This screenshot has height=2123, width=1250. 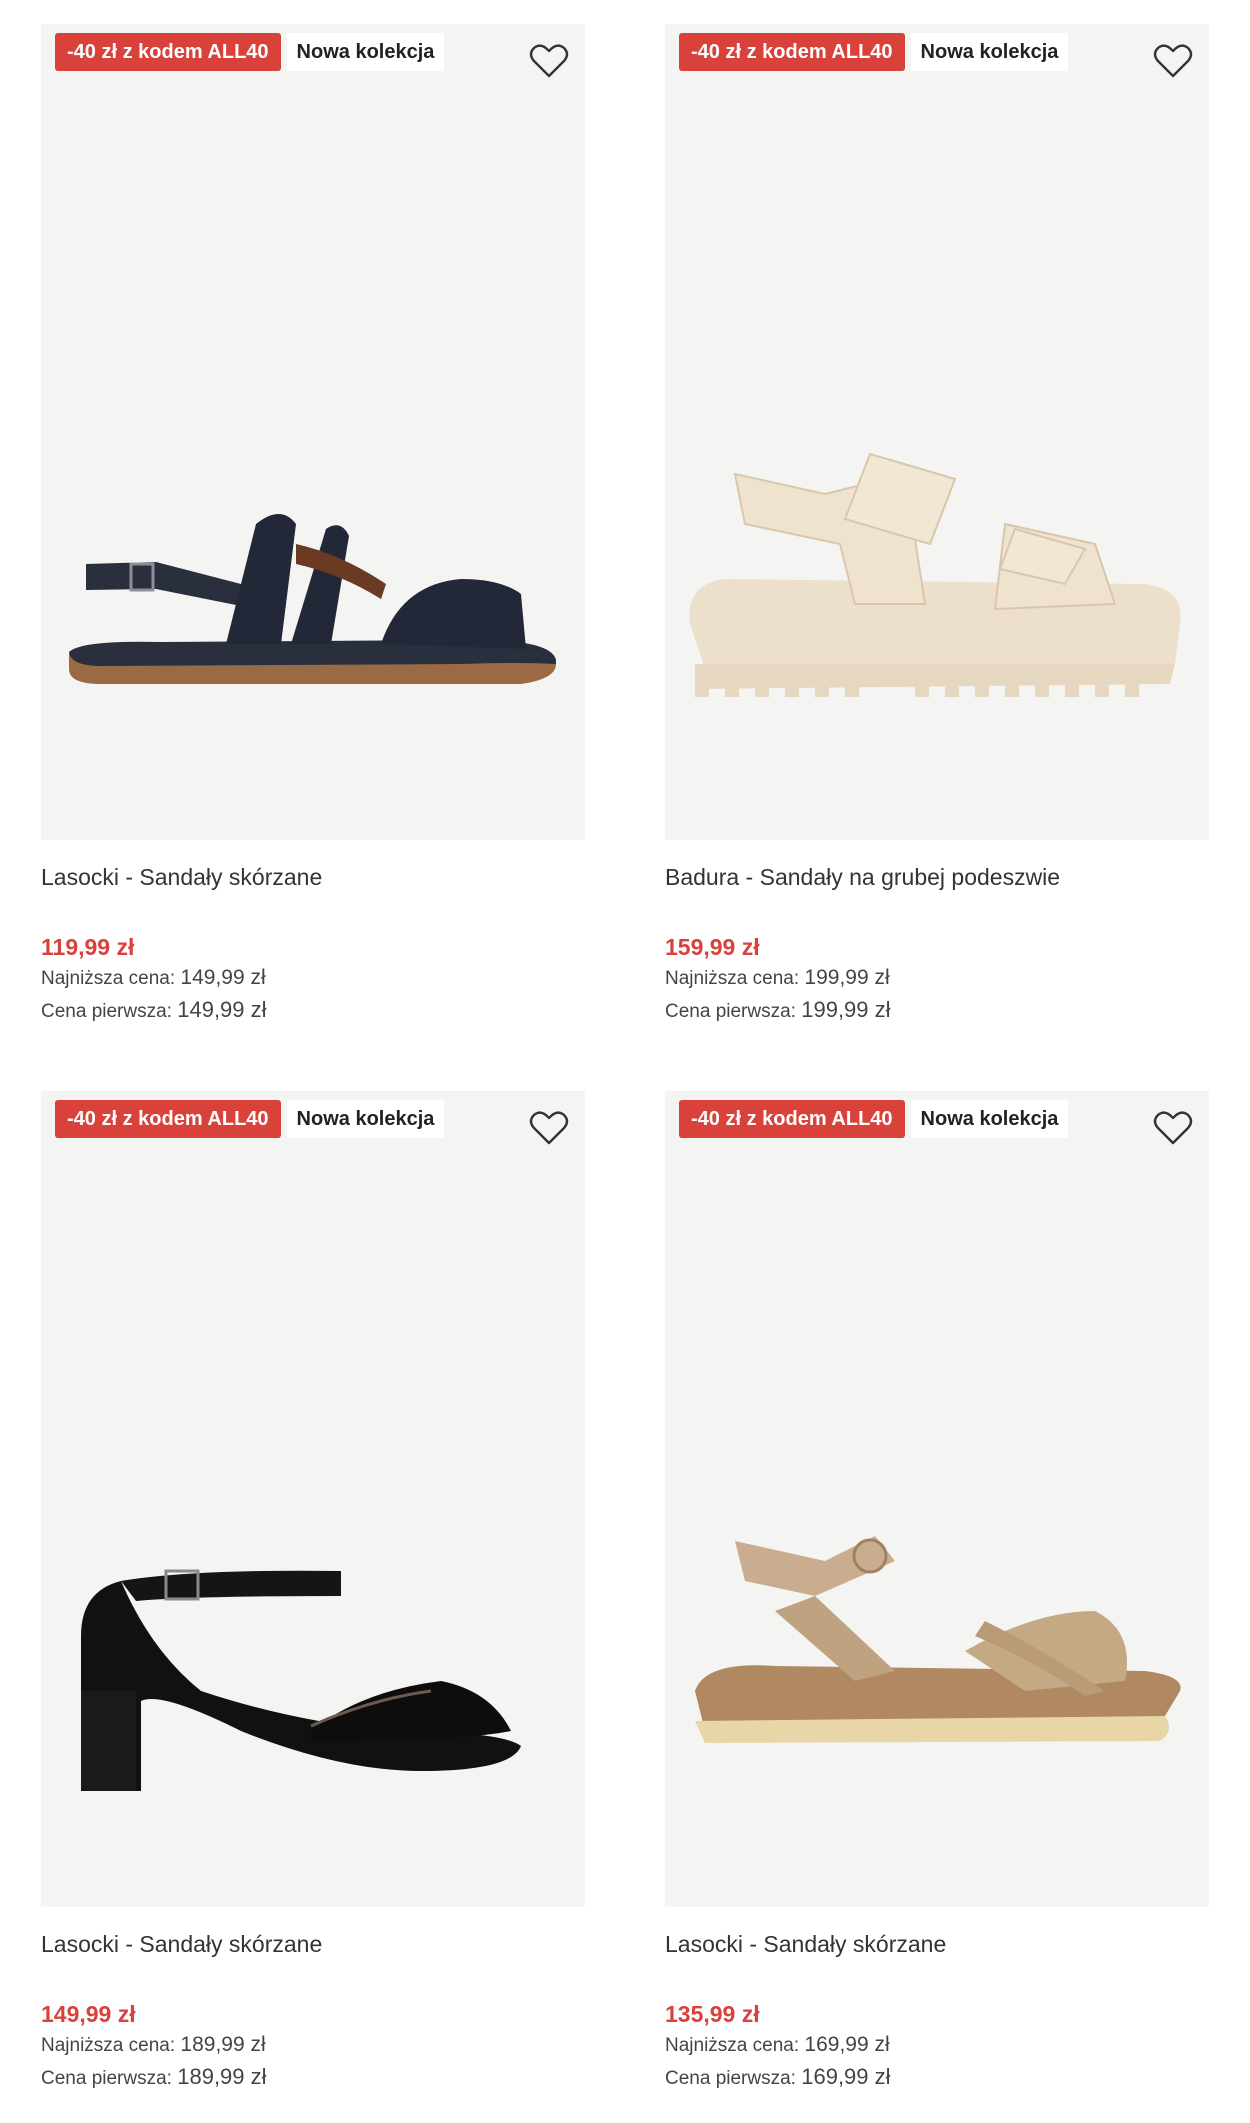 I want to click on product-price: 159,99 zł, so click(x=712, y=947).